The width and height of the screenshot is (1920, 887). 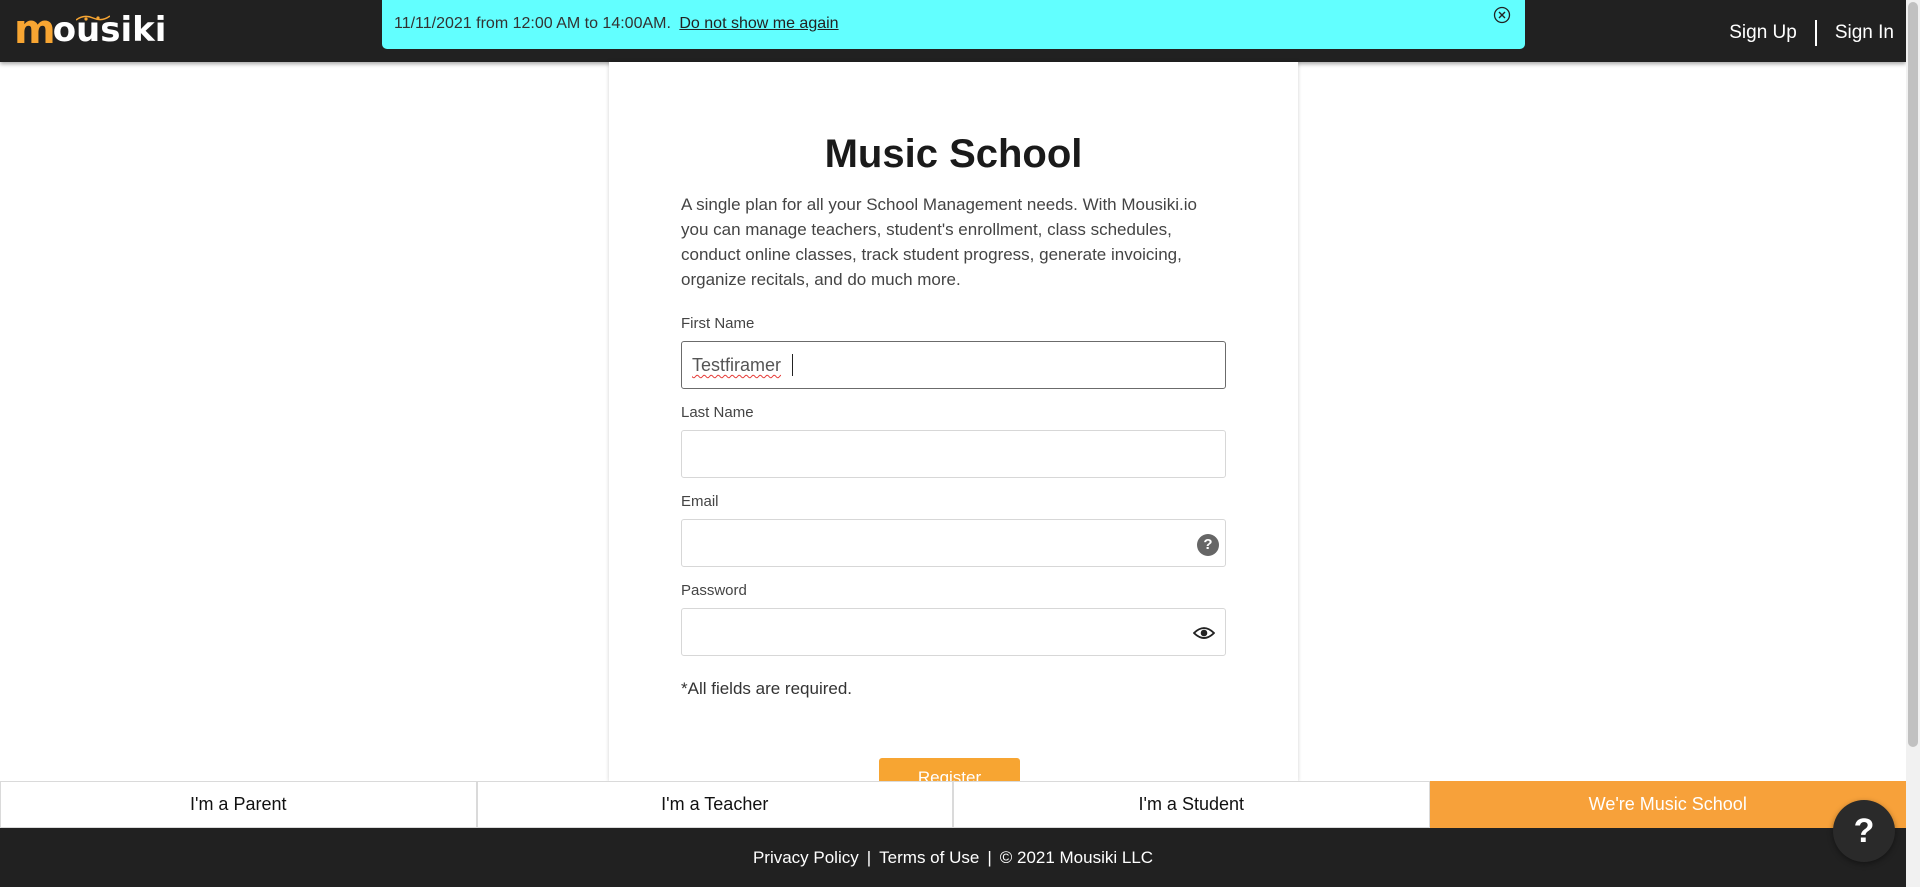 I want to click on tab-teacher: I'm a Teacher, so click(x=714, y=804).